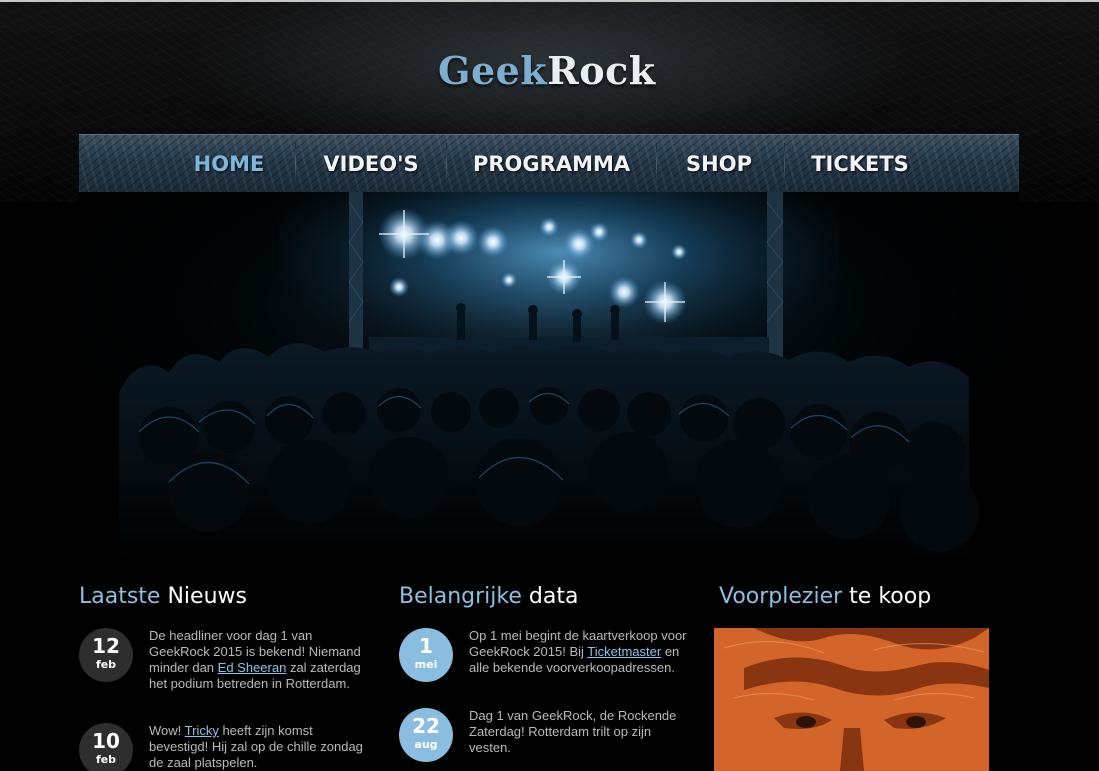 The height and width of the screenshot is (771, 1099). Describe the element at coordinates (860, 164) in the screenshot. I see `nav-item-tickets: TICKETS` at that location.